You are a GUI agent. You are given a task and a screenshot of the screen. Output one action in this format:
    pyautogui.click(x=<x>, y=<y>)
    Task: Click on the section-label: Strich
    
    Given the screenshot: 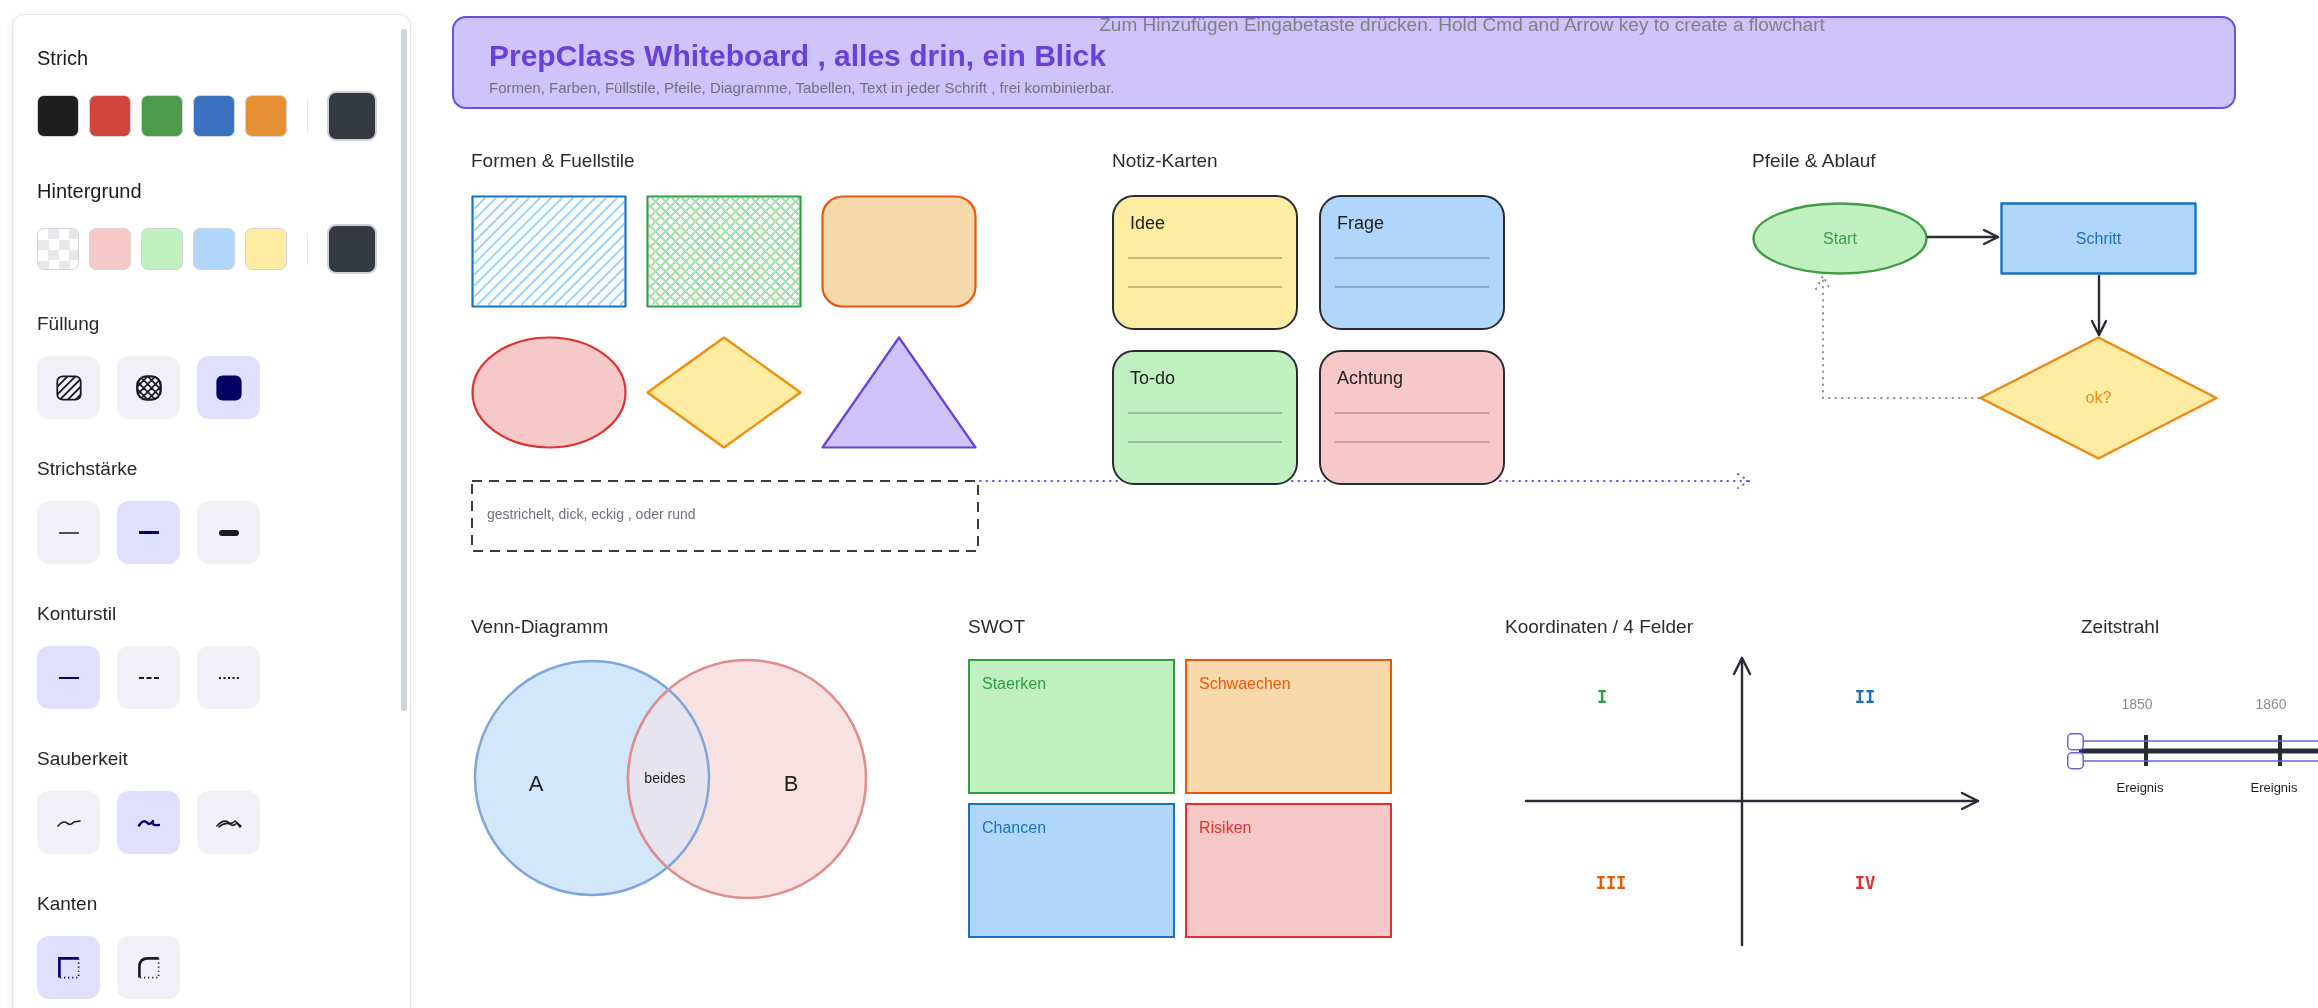 What is the action you would take?
    pyautogui.click(x=63, y=58)
    